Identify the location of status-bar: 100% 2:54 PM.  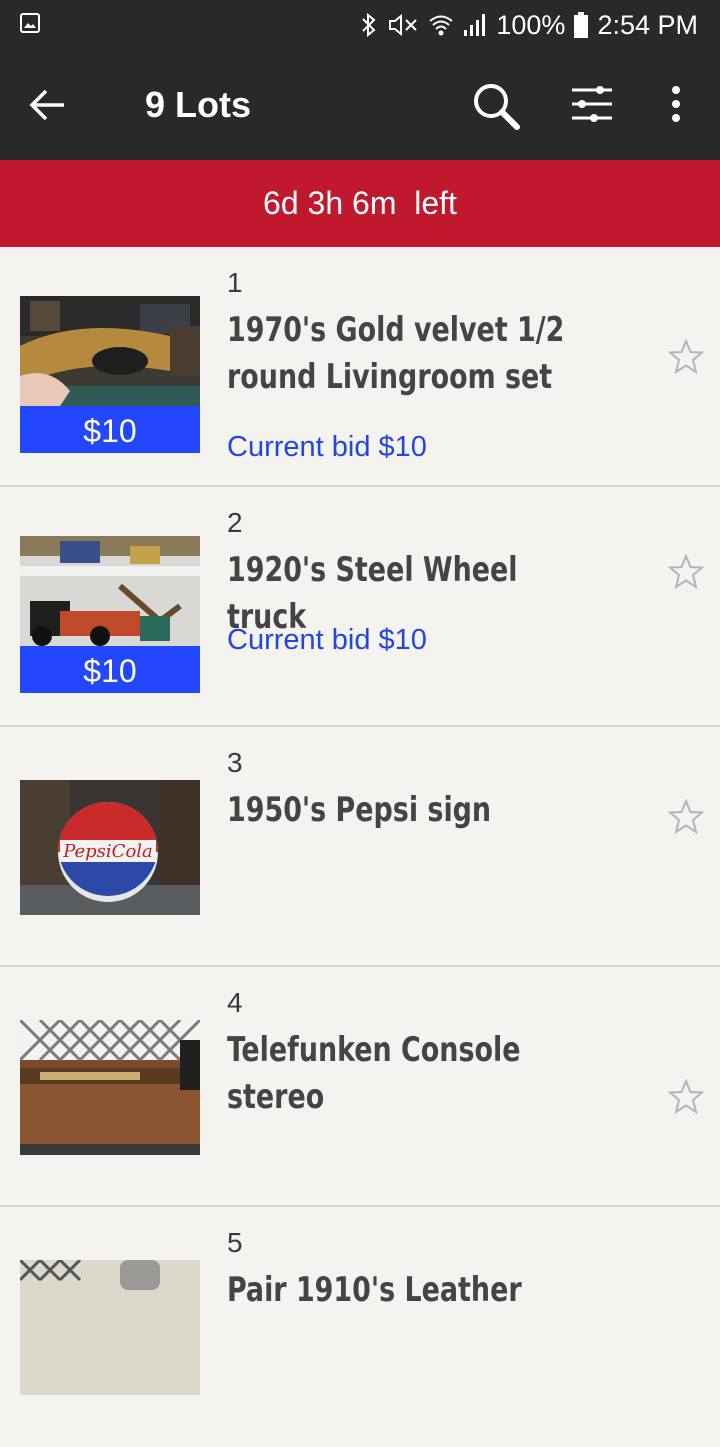
(360, 25).